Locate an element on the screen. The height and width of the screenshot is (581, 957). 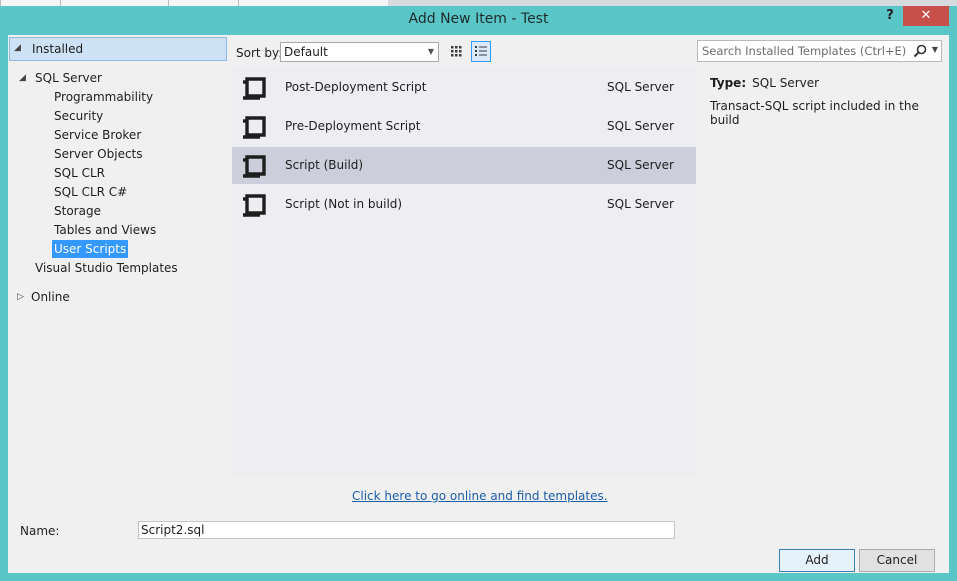
tree-node-security: Security is located at coordinates (78, 116).